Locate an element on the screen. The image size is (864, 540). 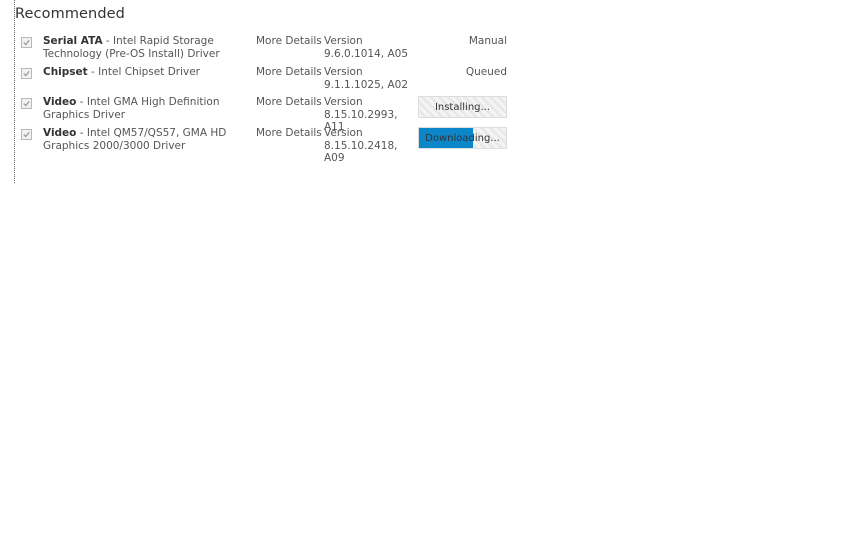
driver-description: - Intel Chipset Driver is located at coordinates (143, 72).